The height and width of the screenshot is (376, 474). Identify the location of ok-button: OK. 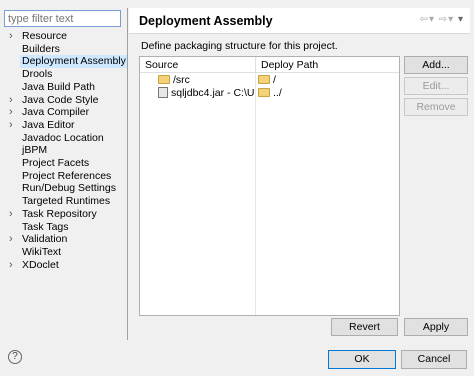
(362, 359).